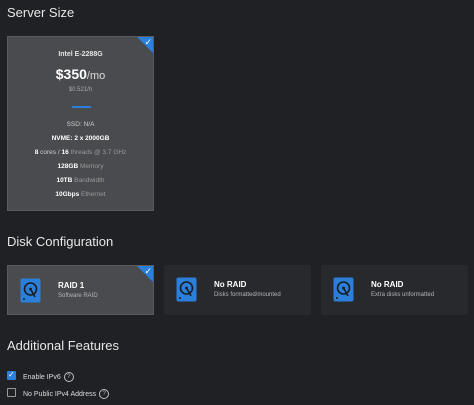 The image size is (474, 405). What do you see at coordinates (80, 166) in the screenshot?
I see `memory-spec: 128GB Memory` at bounding box center [80, 166].